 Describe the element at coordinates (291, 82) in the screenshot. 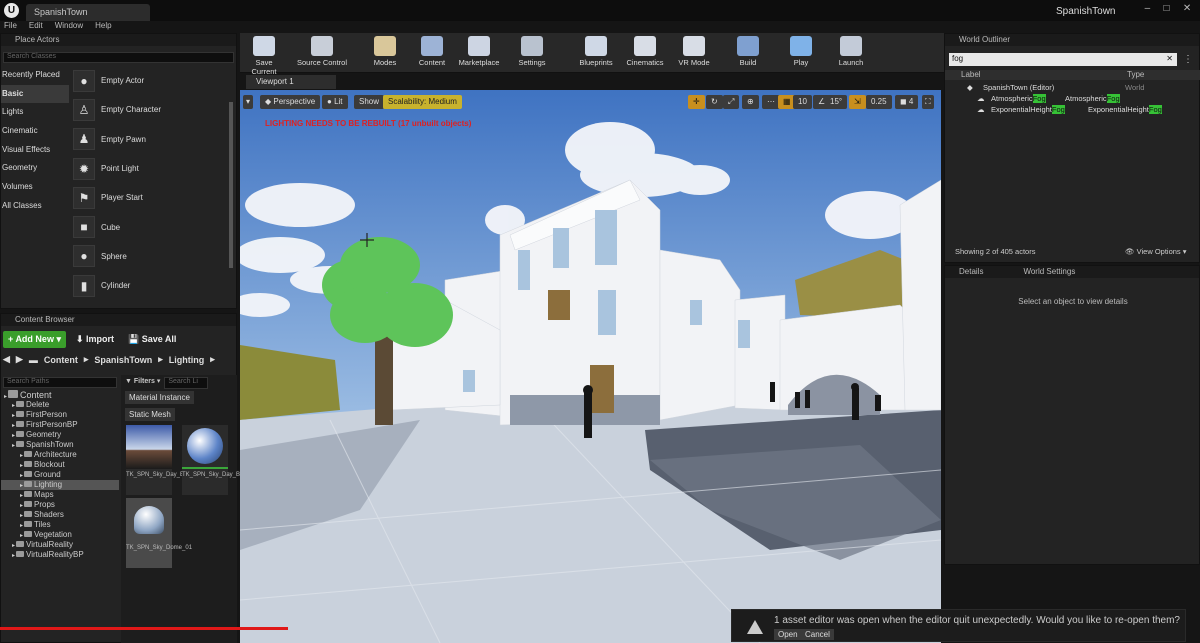

I see `viewport-tab: Viewport 1` at that location.